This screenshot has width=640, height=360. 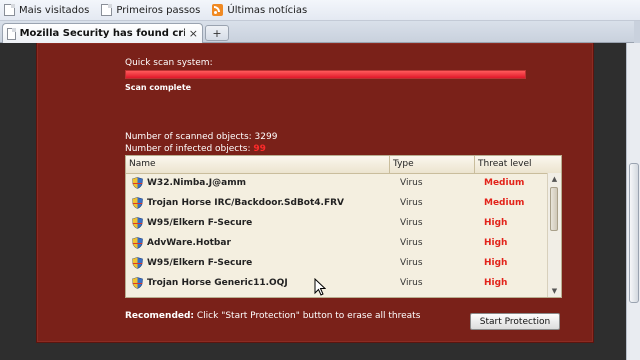 What do you see at coordinates (158, 87) in the screenshot?
I see `scan-complete-text: Scan complete` at bounding box center [158, 87].